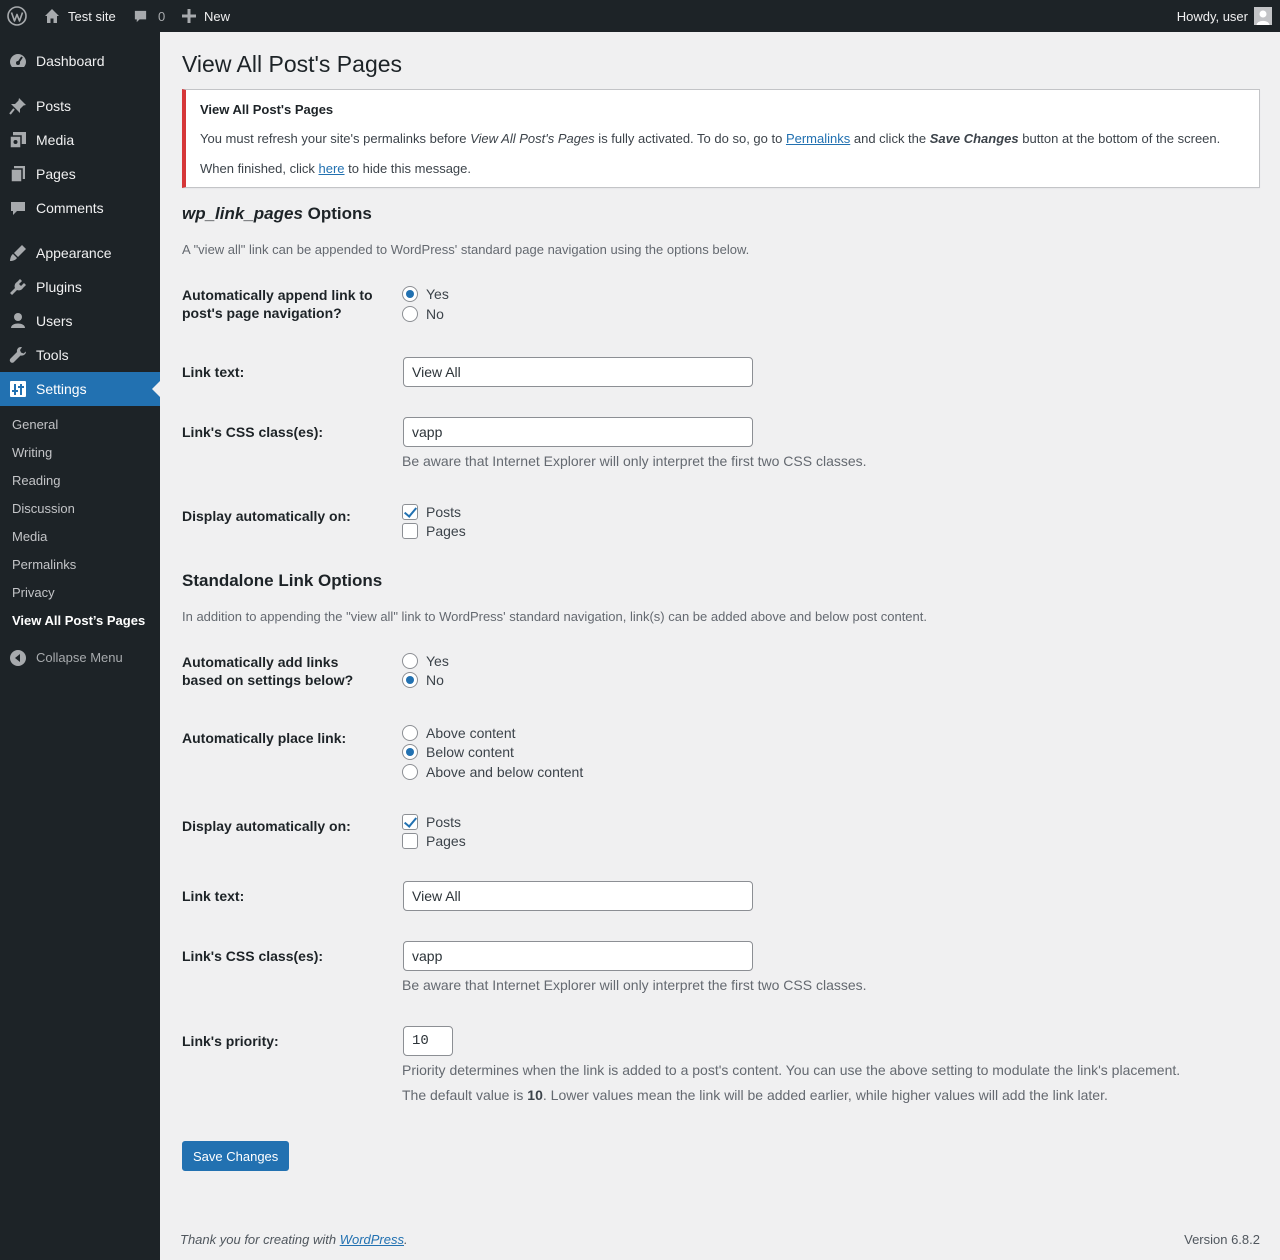 Image resolution: width=1280 pixels, height=1260 pixels. Describe the element at coordinates (43, 508) in the screenshot. I see `submenu-item-discussion: Discussion` at that location.